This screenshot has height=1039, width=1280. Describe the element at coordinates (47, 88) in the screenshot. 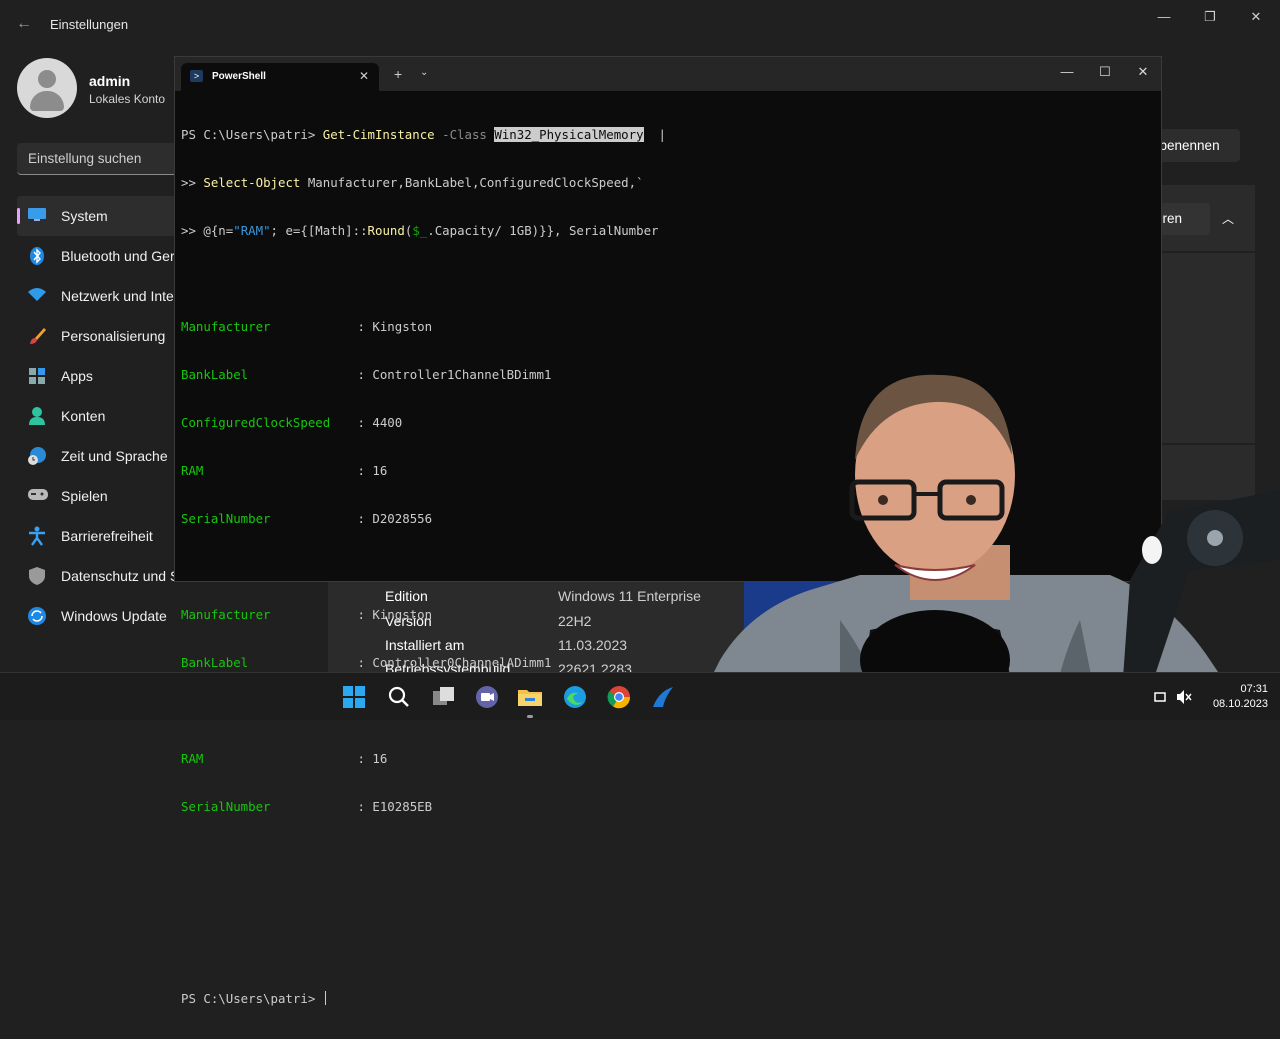

I see `avatar` at that location.